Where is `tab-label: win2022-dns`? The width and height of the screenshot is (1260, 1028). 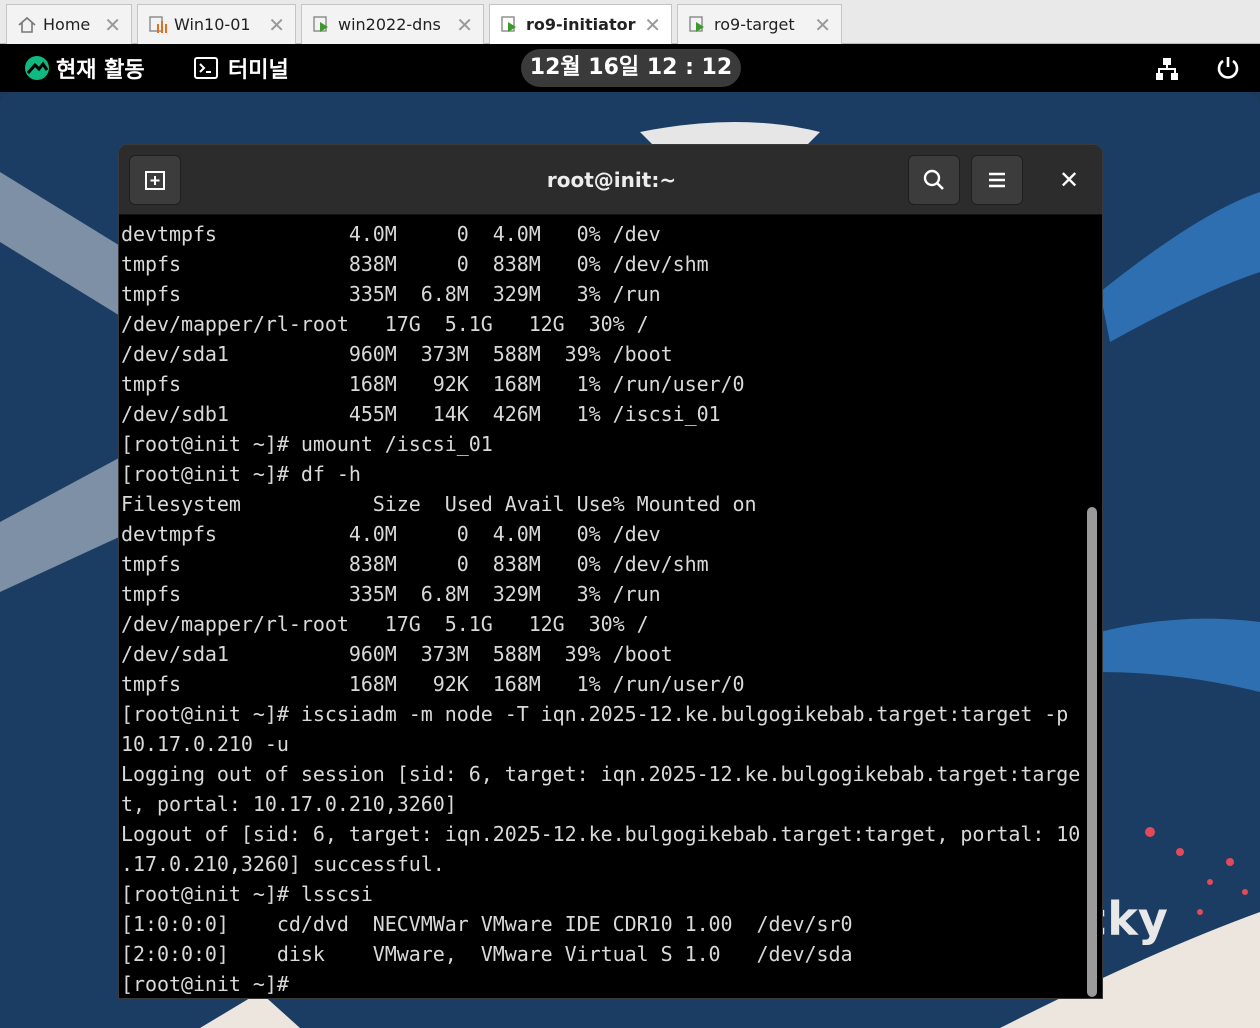
tab-label: win2022-dns is located at coordinates (389, 24).